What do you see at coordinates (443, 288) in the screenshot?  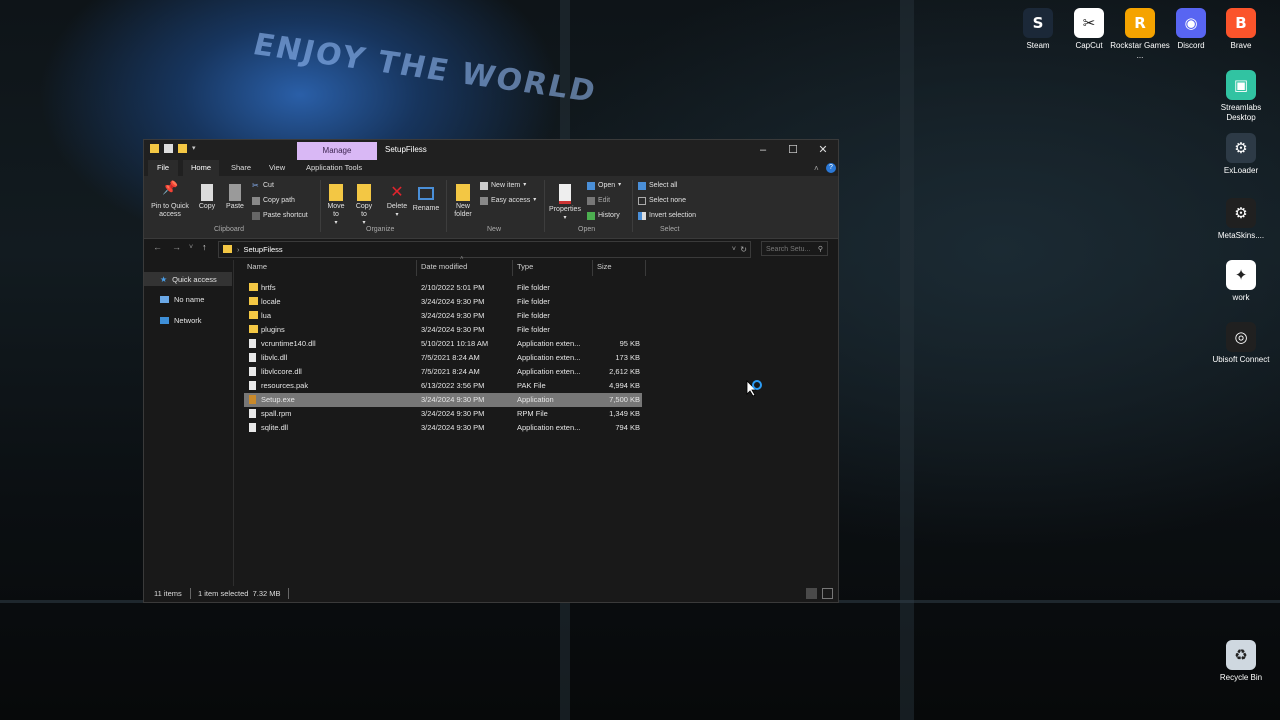 I see `file-row: hrtfs 2/10/2022 5:01 PM File folder` at bounding box center [443, 288].